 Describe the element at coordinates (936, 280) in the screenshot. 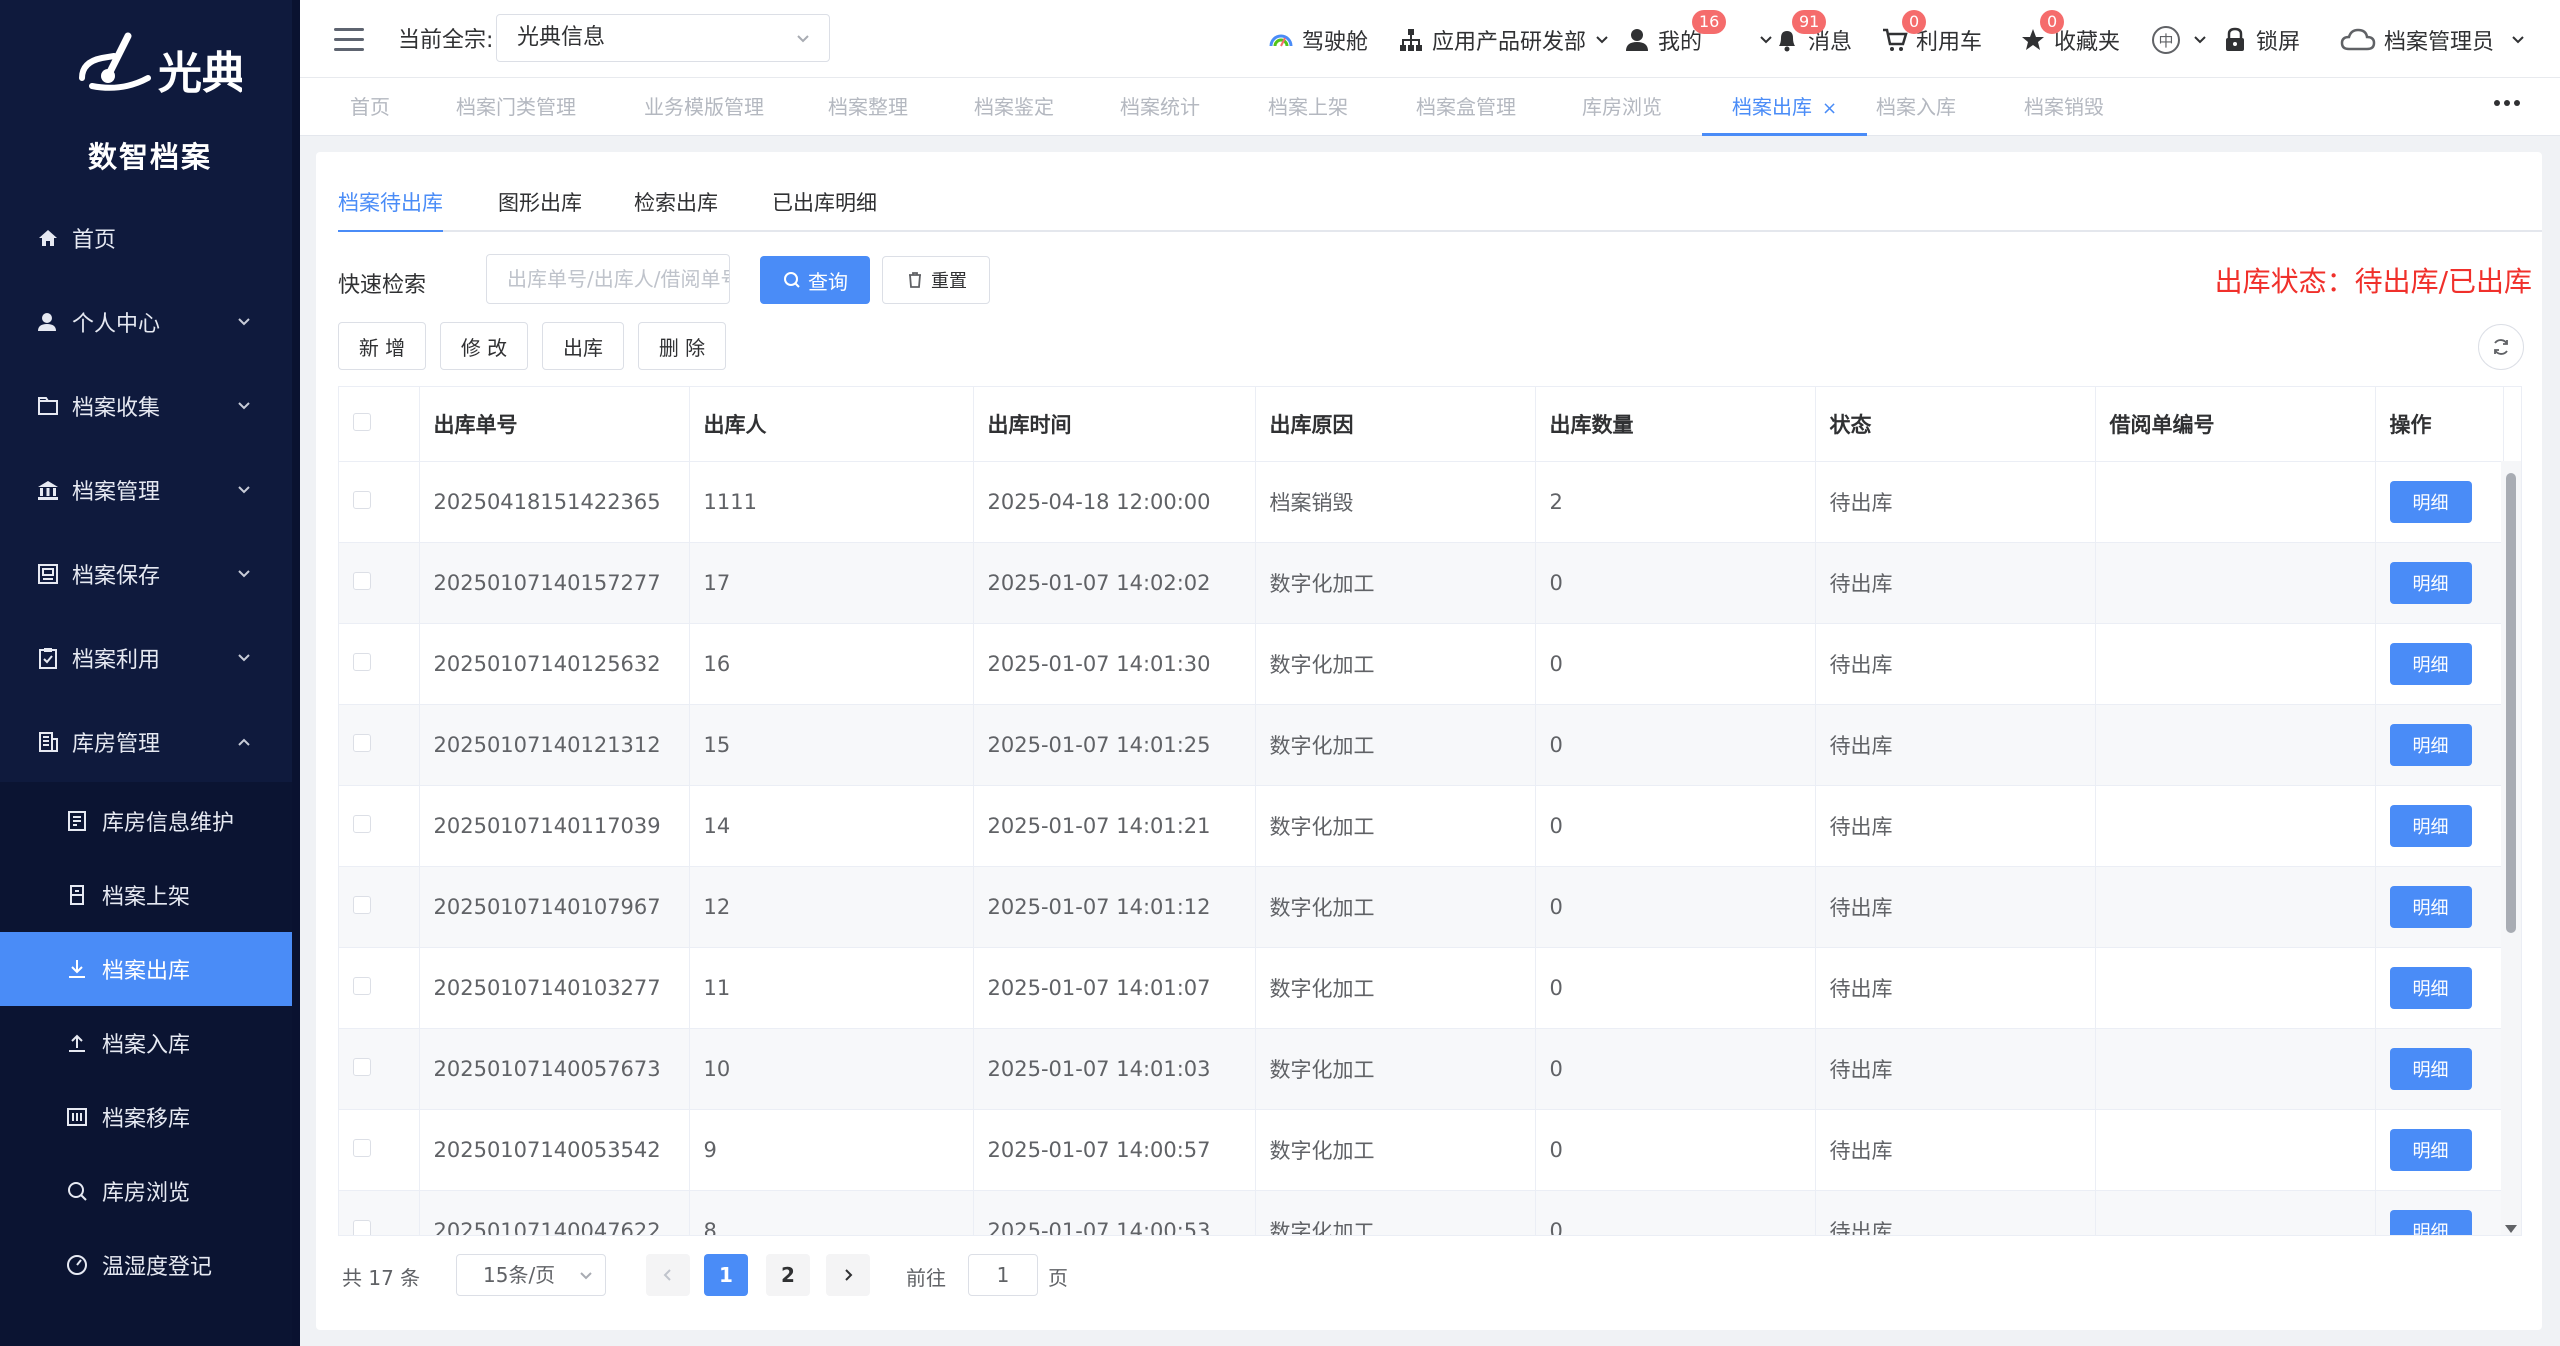

I see `reset-button: 重置` at that location.